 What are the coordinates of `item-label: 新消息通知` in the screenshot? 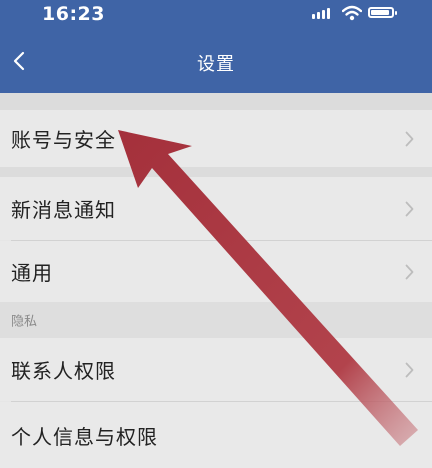 It's located at (63, 210).